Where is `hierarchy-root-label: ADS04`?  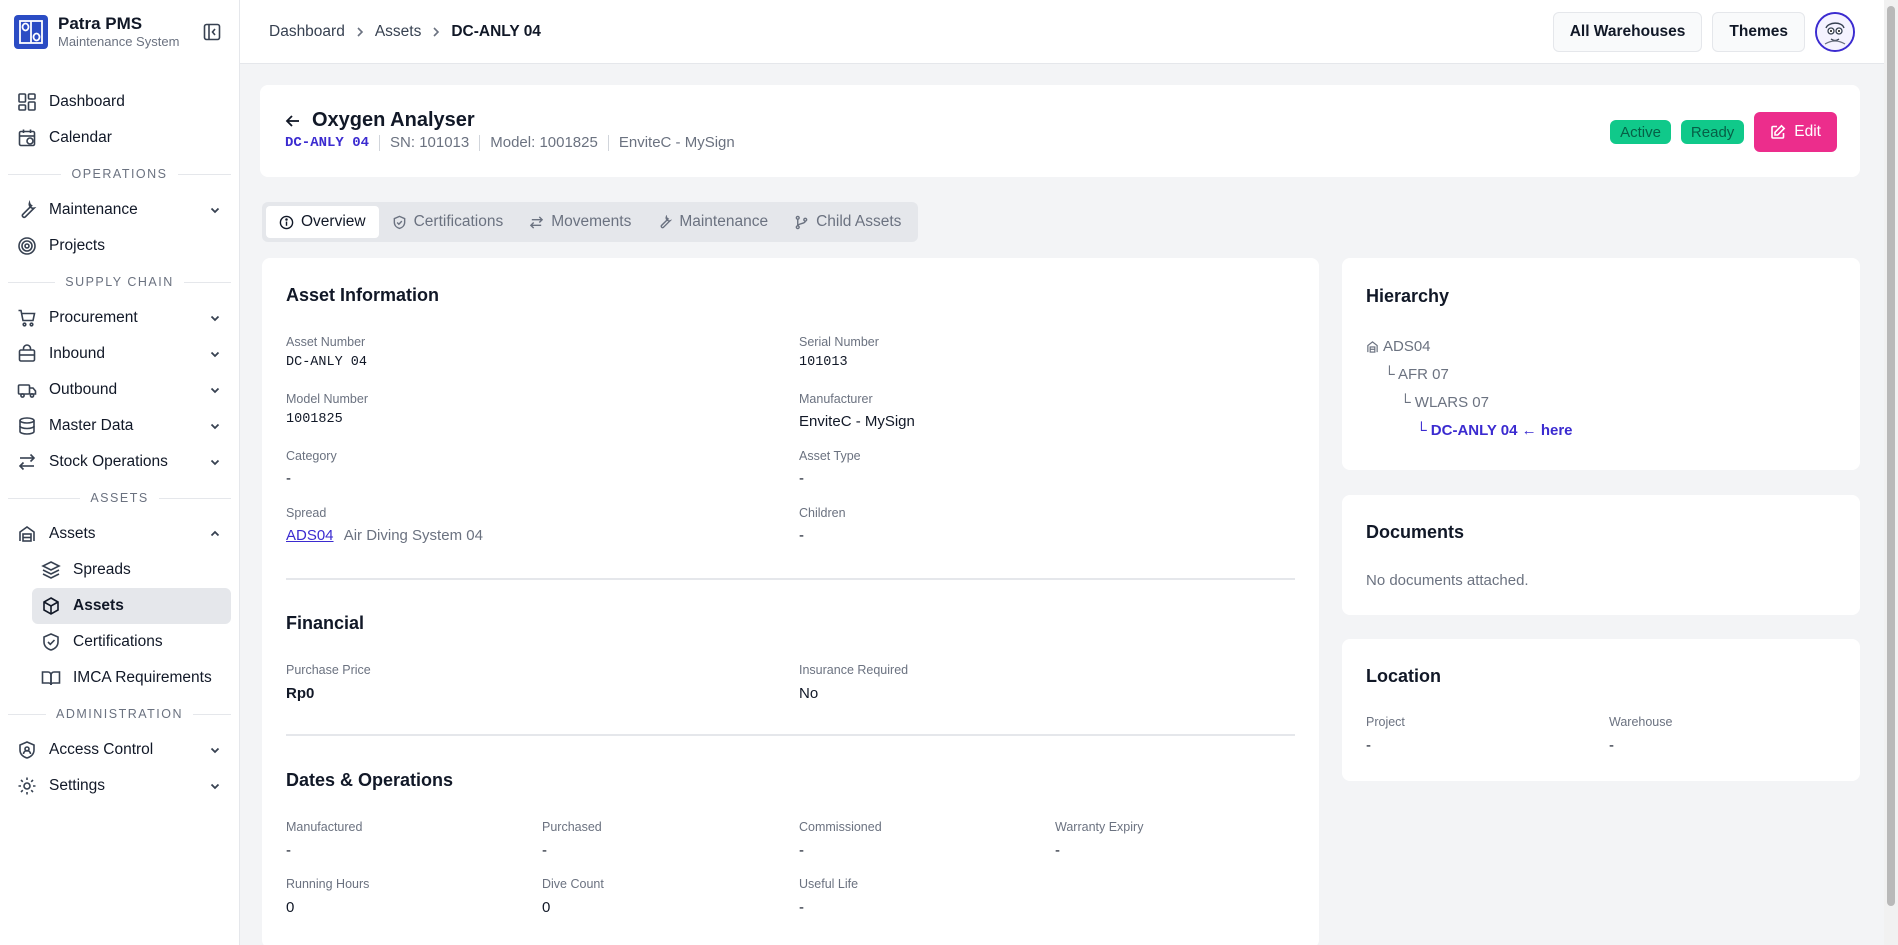 hierarchy-root-label: ADS04 is located at coordinates (1407, 346).